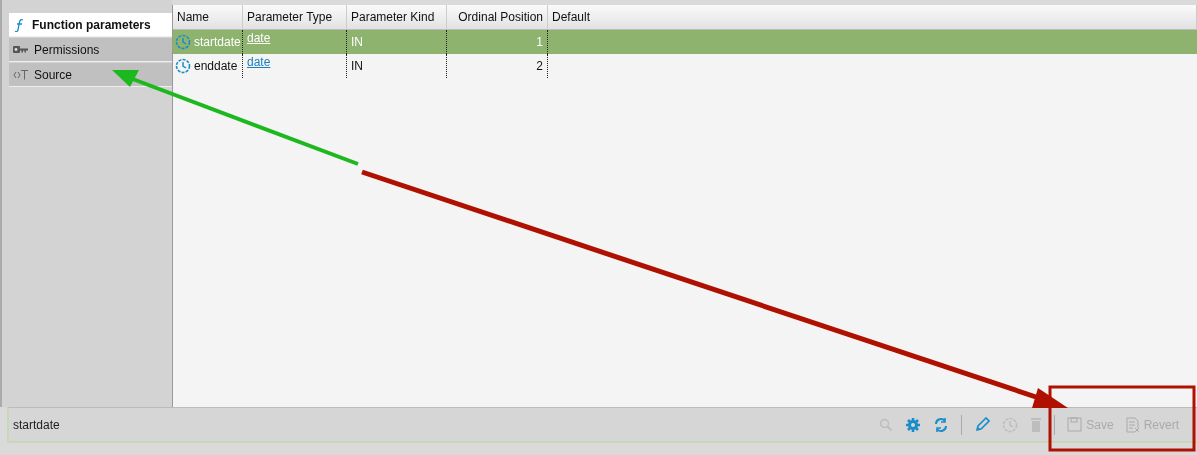 The width and height of the screenshot is (1197, 455). I want to click on column-header: Parameter Type, so click(295, 17).